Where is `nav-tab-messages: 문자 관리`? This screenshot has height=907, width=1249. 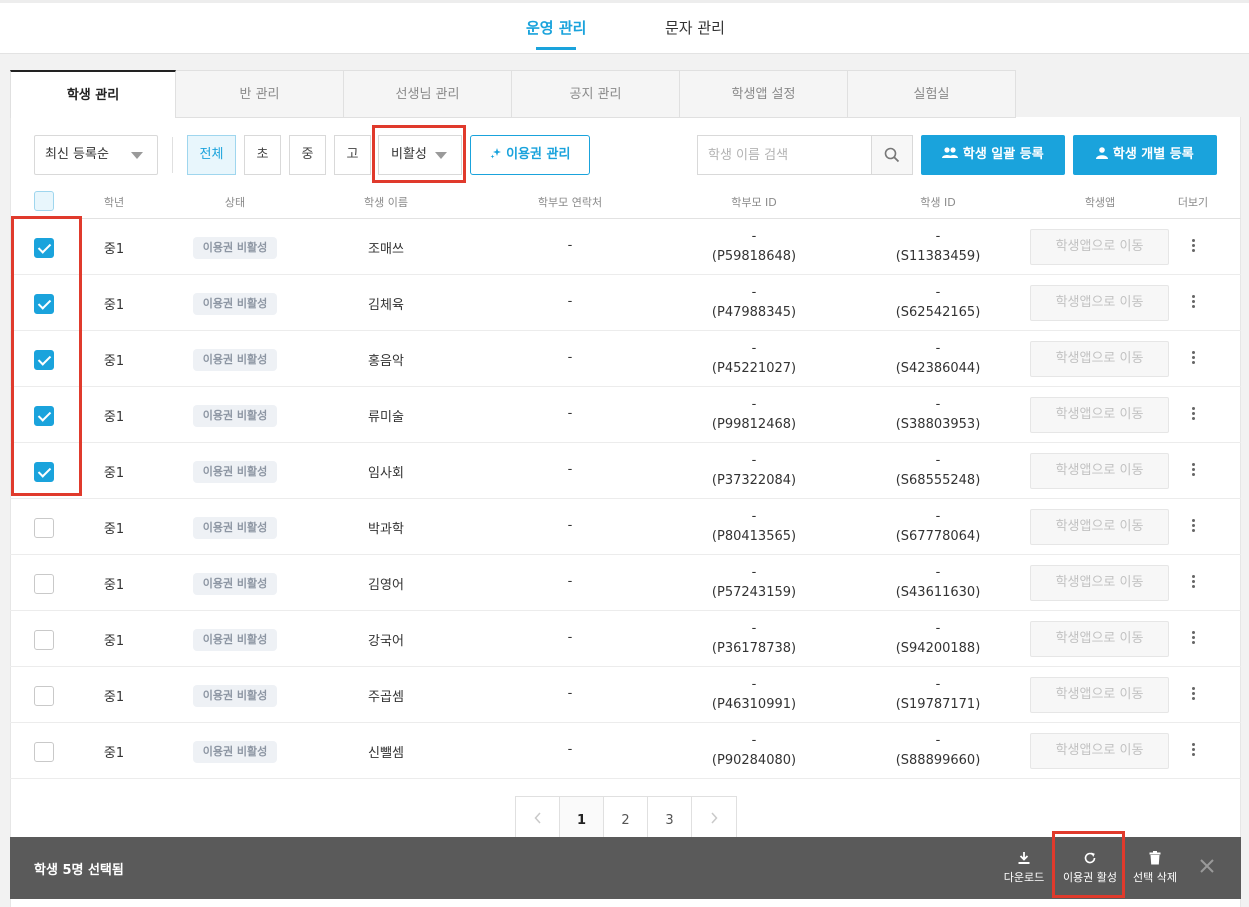
nav-tab-messages: 문자 관리 is located at coordinates (695, 27).